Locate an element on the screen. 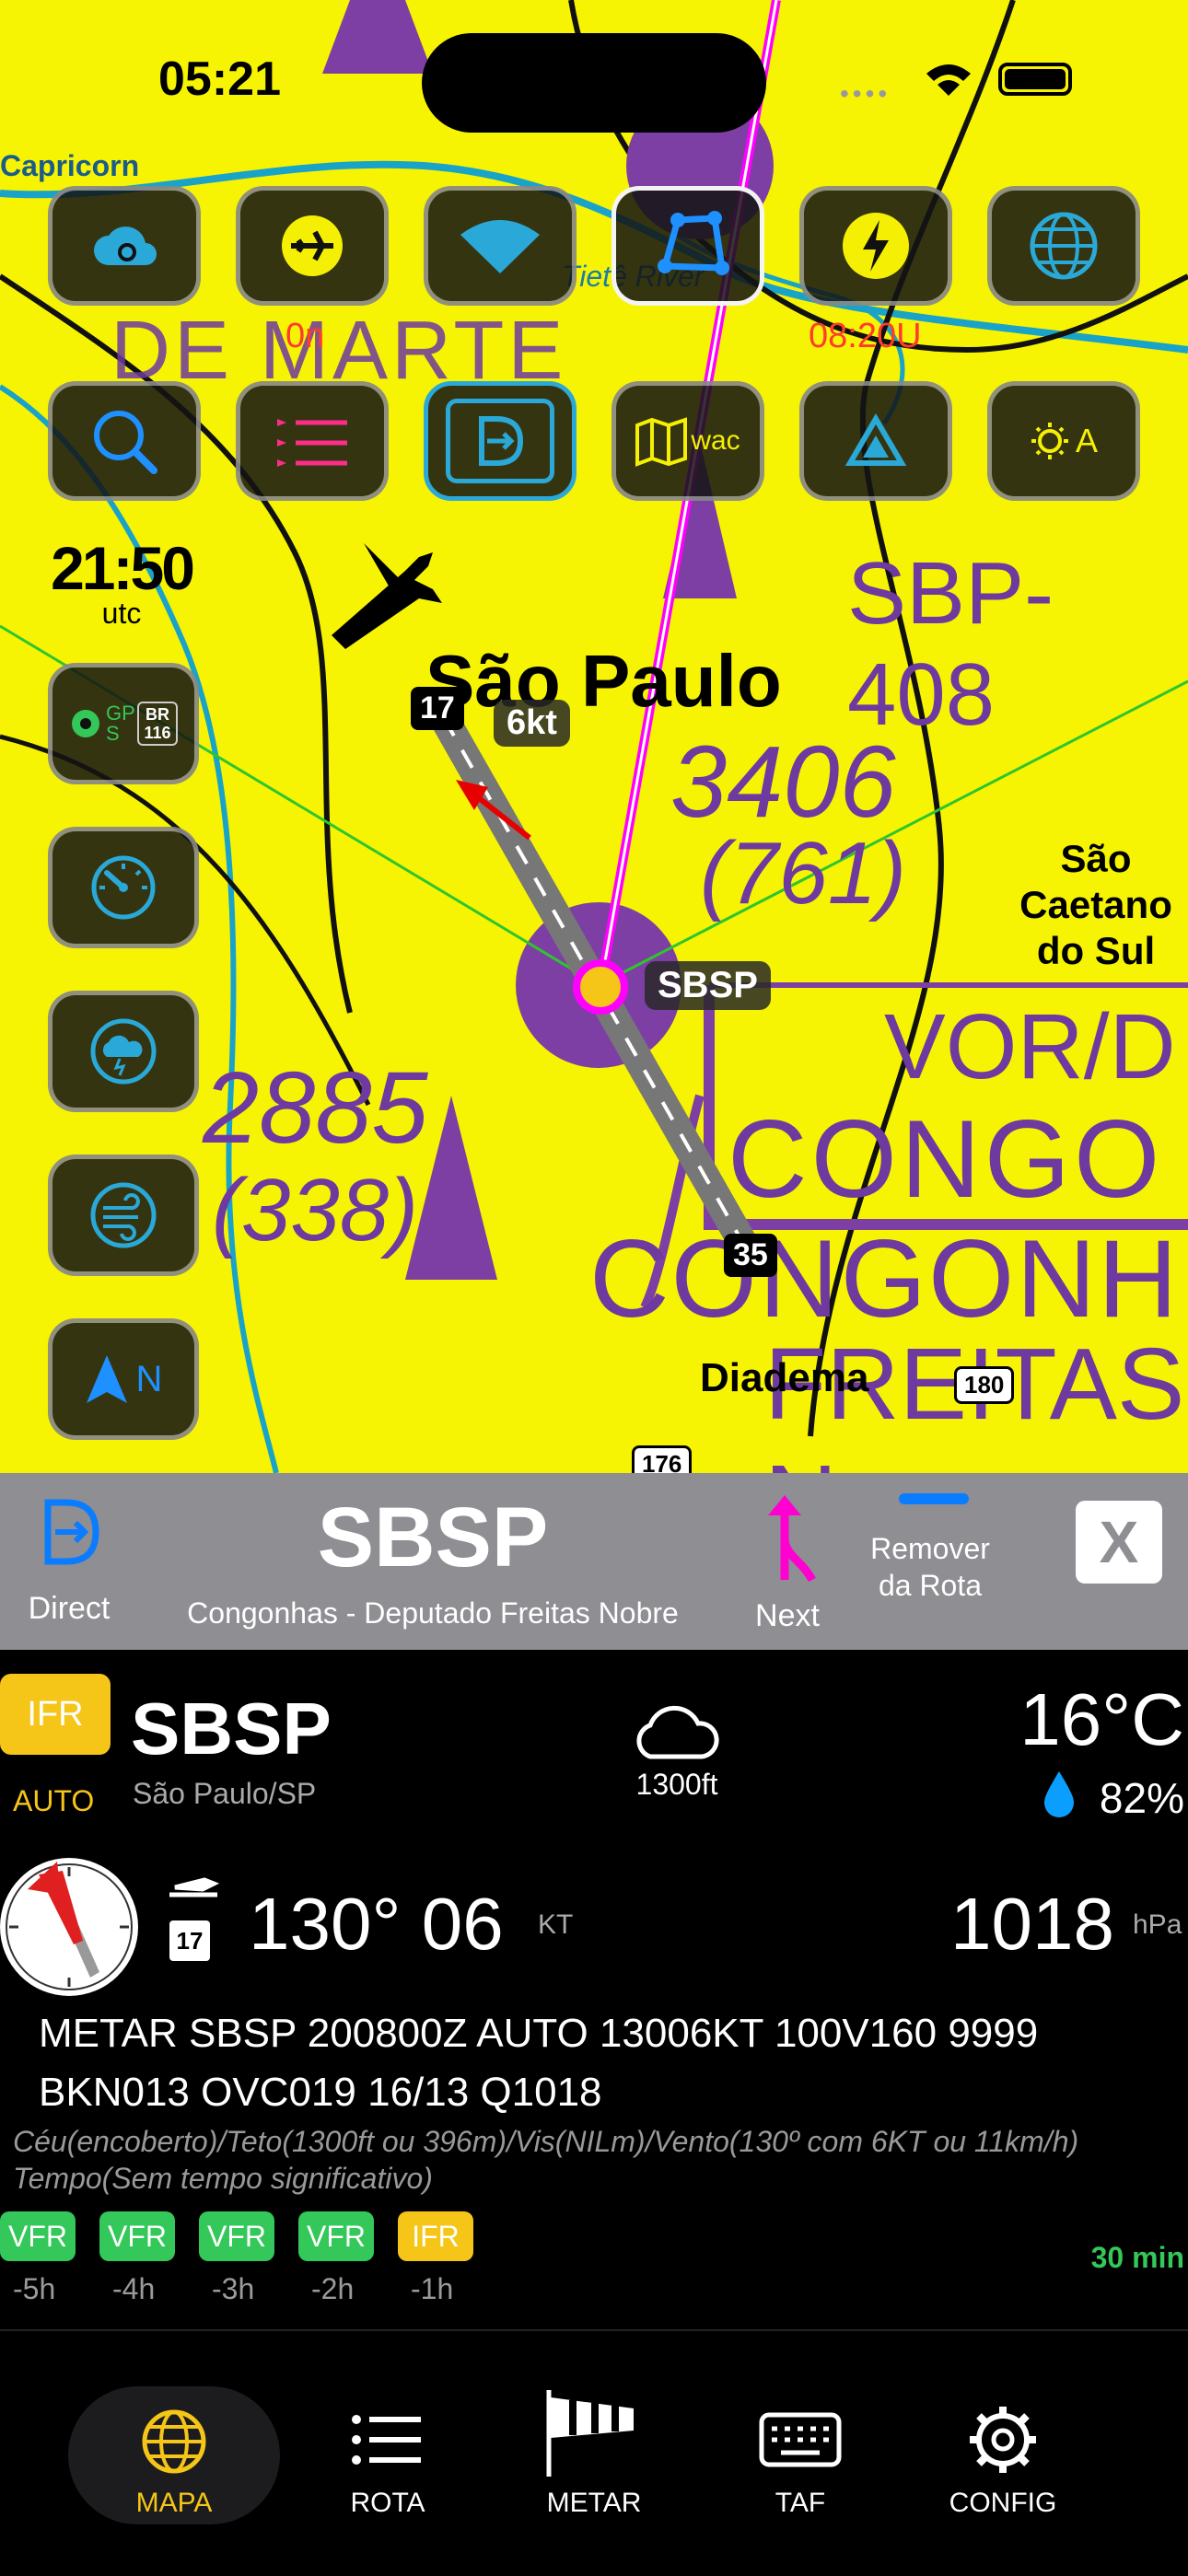  gps-button: GP S BR 116 is located at coordinates (124, 723).